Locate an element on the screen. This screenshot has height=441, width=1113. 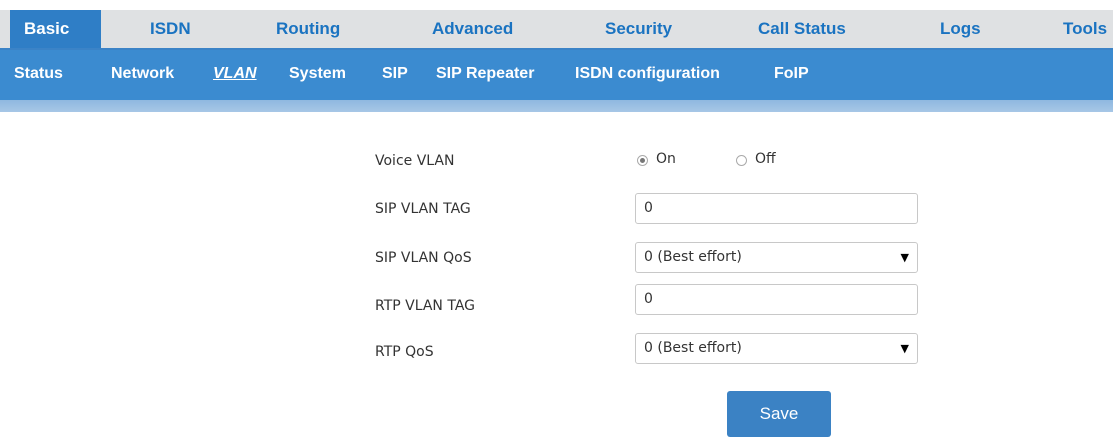
subnav-vlan: VLAN is located at coordinates (235, 75).